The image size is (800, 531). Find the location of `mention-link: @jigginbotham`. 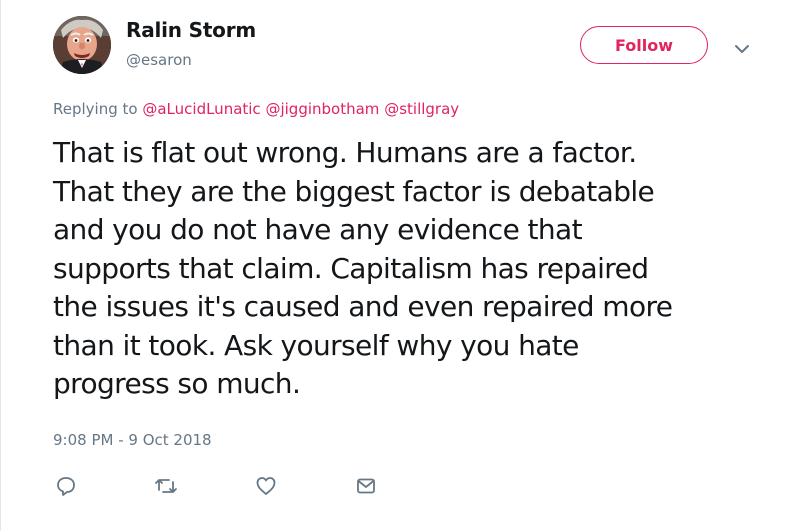

mention-link: @jigginbotham is located at coordinates (322, 109).